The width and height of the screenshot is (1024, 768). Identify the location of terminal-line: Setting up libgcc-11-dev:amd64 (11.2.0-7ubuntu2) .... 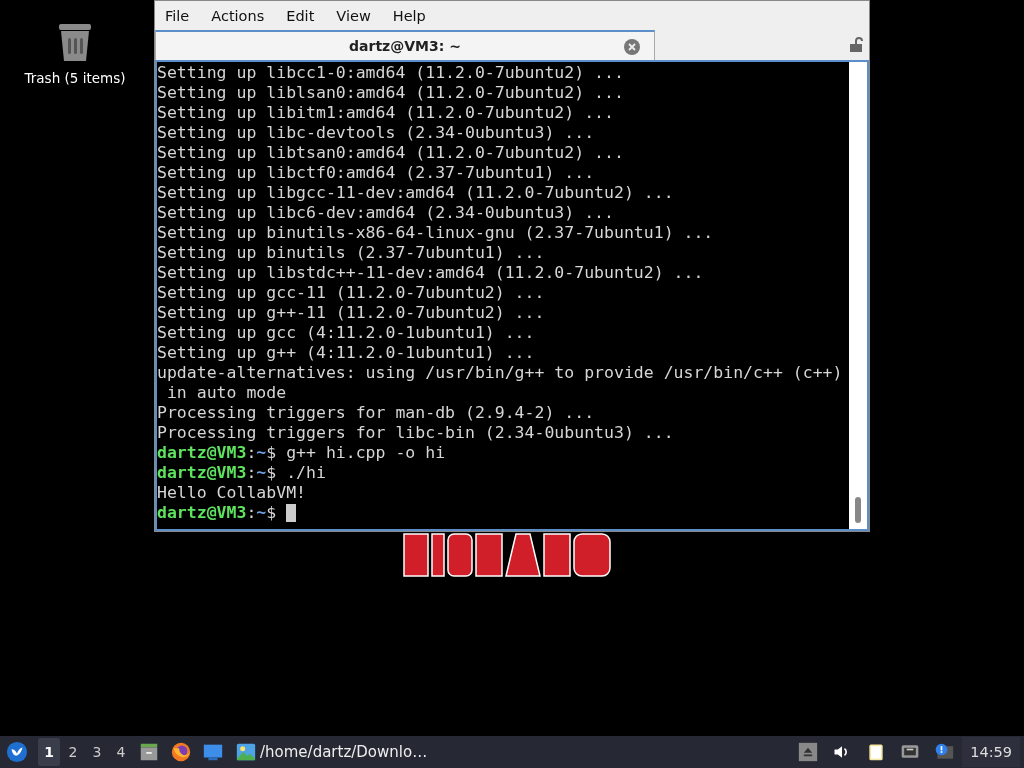
(415, 193).